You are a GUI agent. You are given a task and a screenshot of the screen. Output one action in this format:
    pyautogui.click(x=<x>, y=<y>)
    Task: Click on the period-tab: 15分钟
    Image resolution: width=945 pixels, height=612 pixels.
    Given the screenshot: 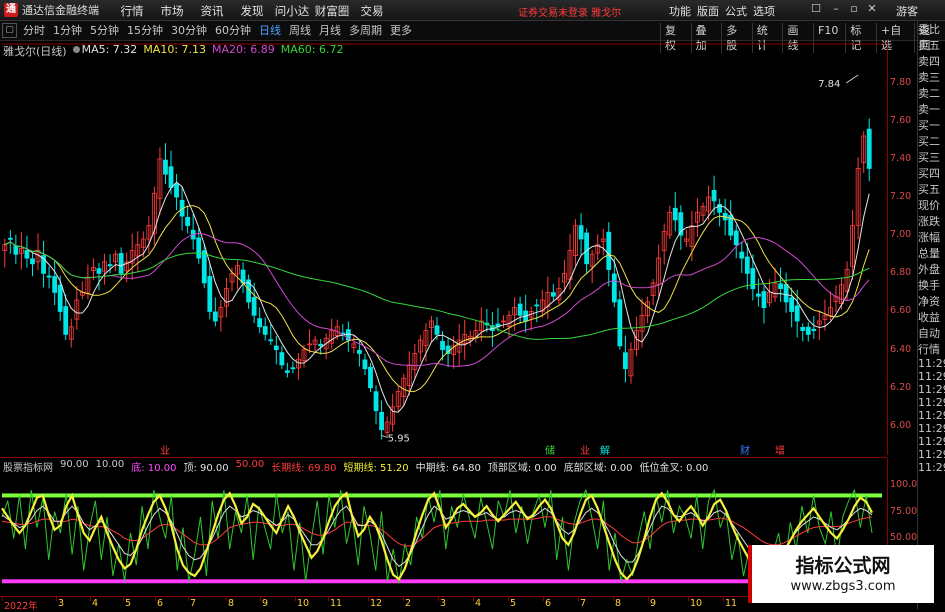 What is the action you would take?
    pyautogui.click(x=145, y=30)
    